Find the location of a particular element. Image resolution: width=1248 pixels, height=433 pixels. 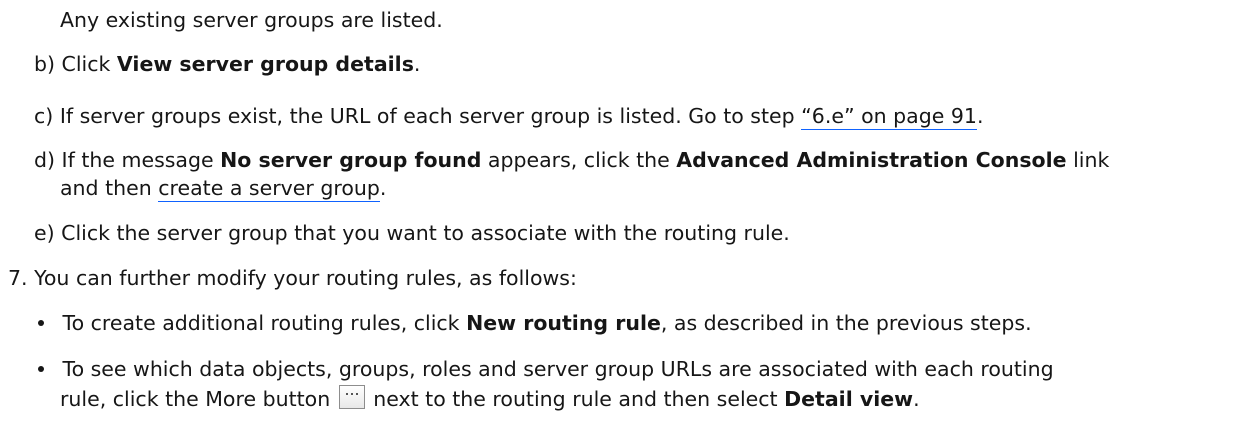

detail-view-term: Detail view is located at coordinates (849, 399).